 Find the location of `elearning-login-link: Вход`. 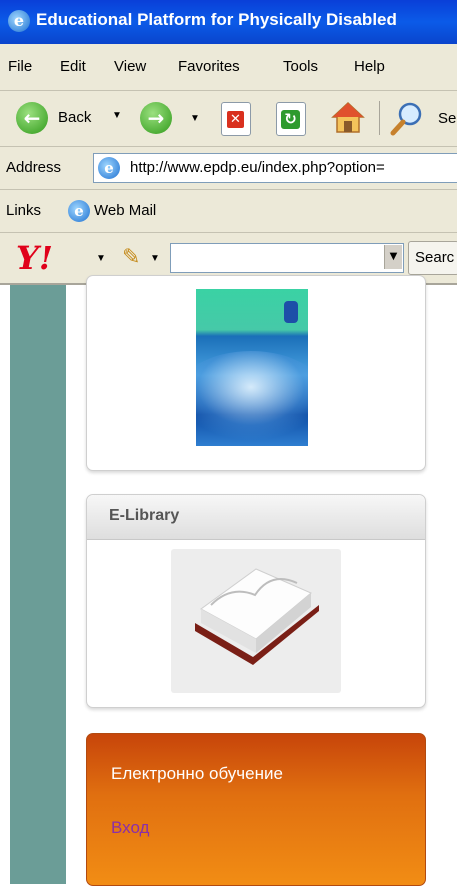

elearning-login-link: Вход is located at coordinates (130, 828).